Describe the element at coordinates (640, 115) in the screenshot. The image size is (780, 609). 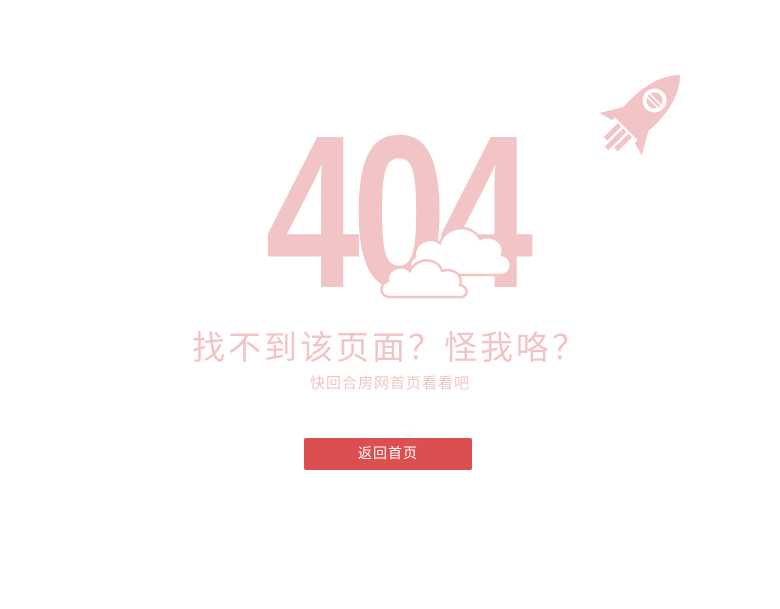
I see `rocket-icon` at that location.